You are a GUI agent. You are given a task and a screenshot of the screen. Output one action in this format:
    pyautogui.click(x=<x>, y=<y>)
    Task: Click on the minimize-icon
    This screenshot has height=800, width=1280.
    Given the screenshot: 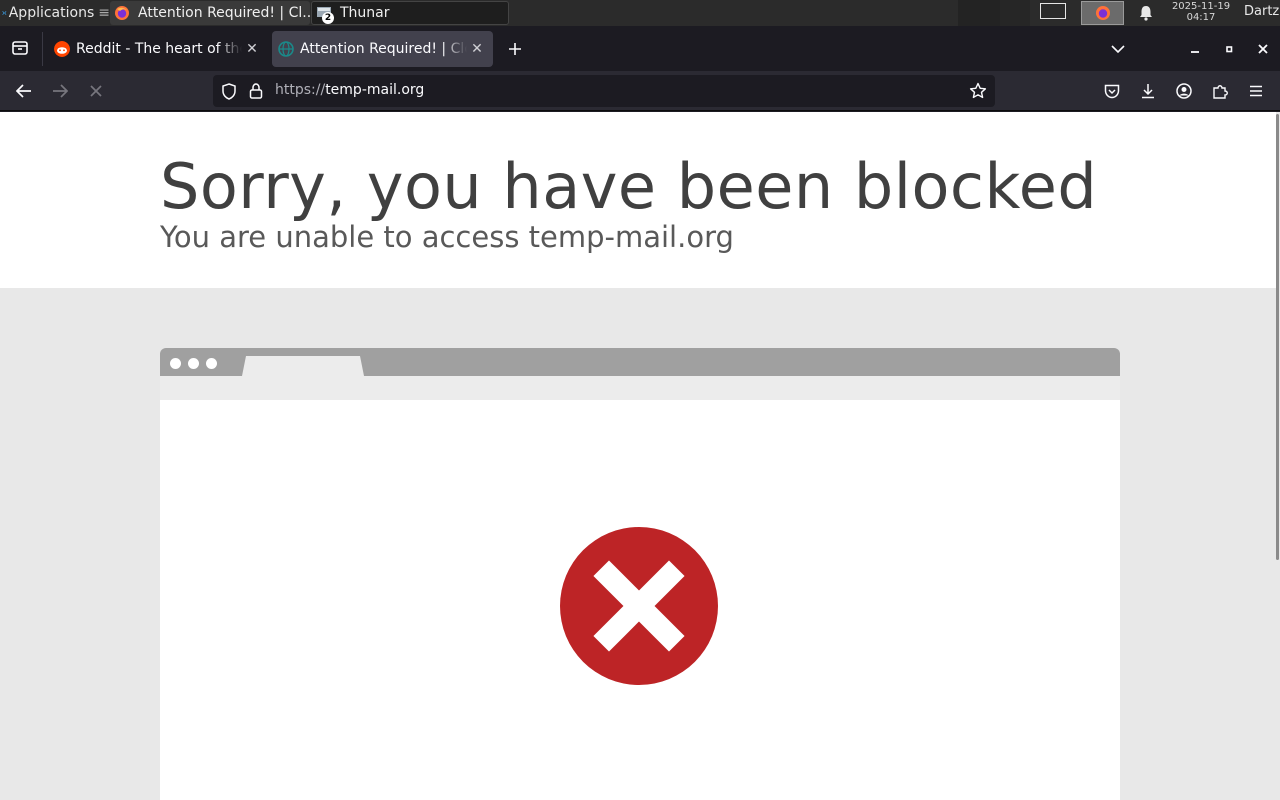 What is the action you would take?
    pyautogui.click(x=1195, y=52)
    